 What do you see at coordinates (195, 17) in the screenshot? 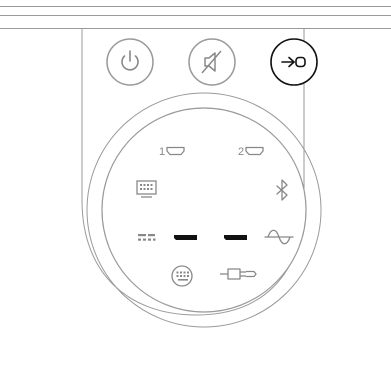
I see `top-edge-lines` at bounding box center [195, 17].